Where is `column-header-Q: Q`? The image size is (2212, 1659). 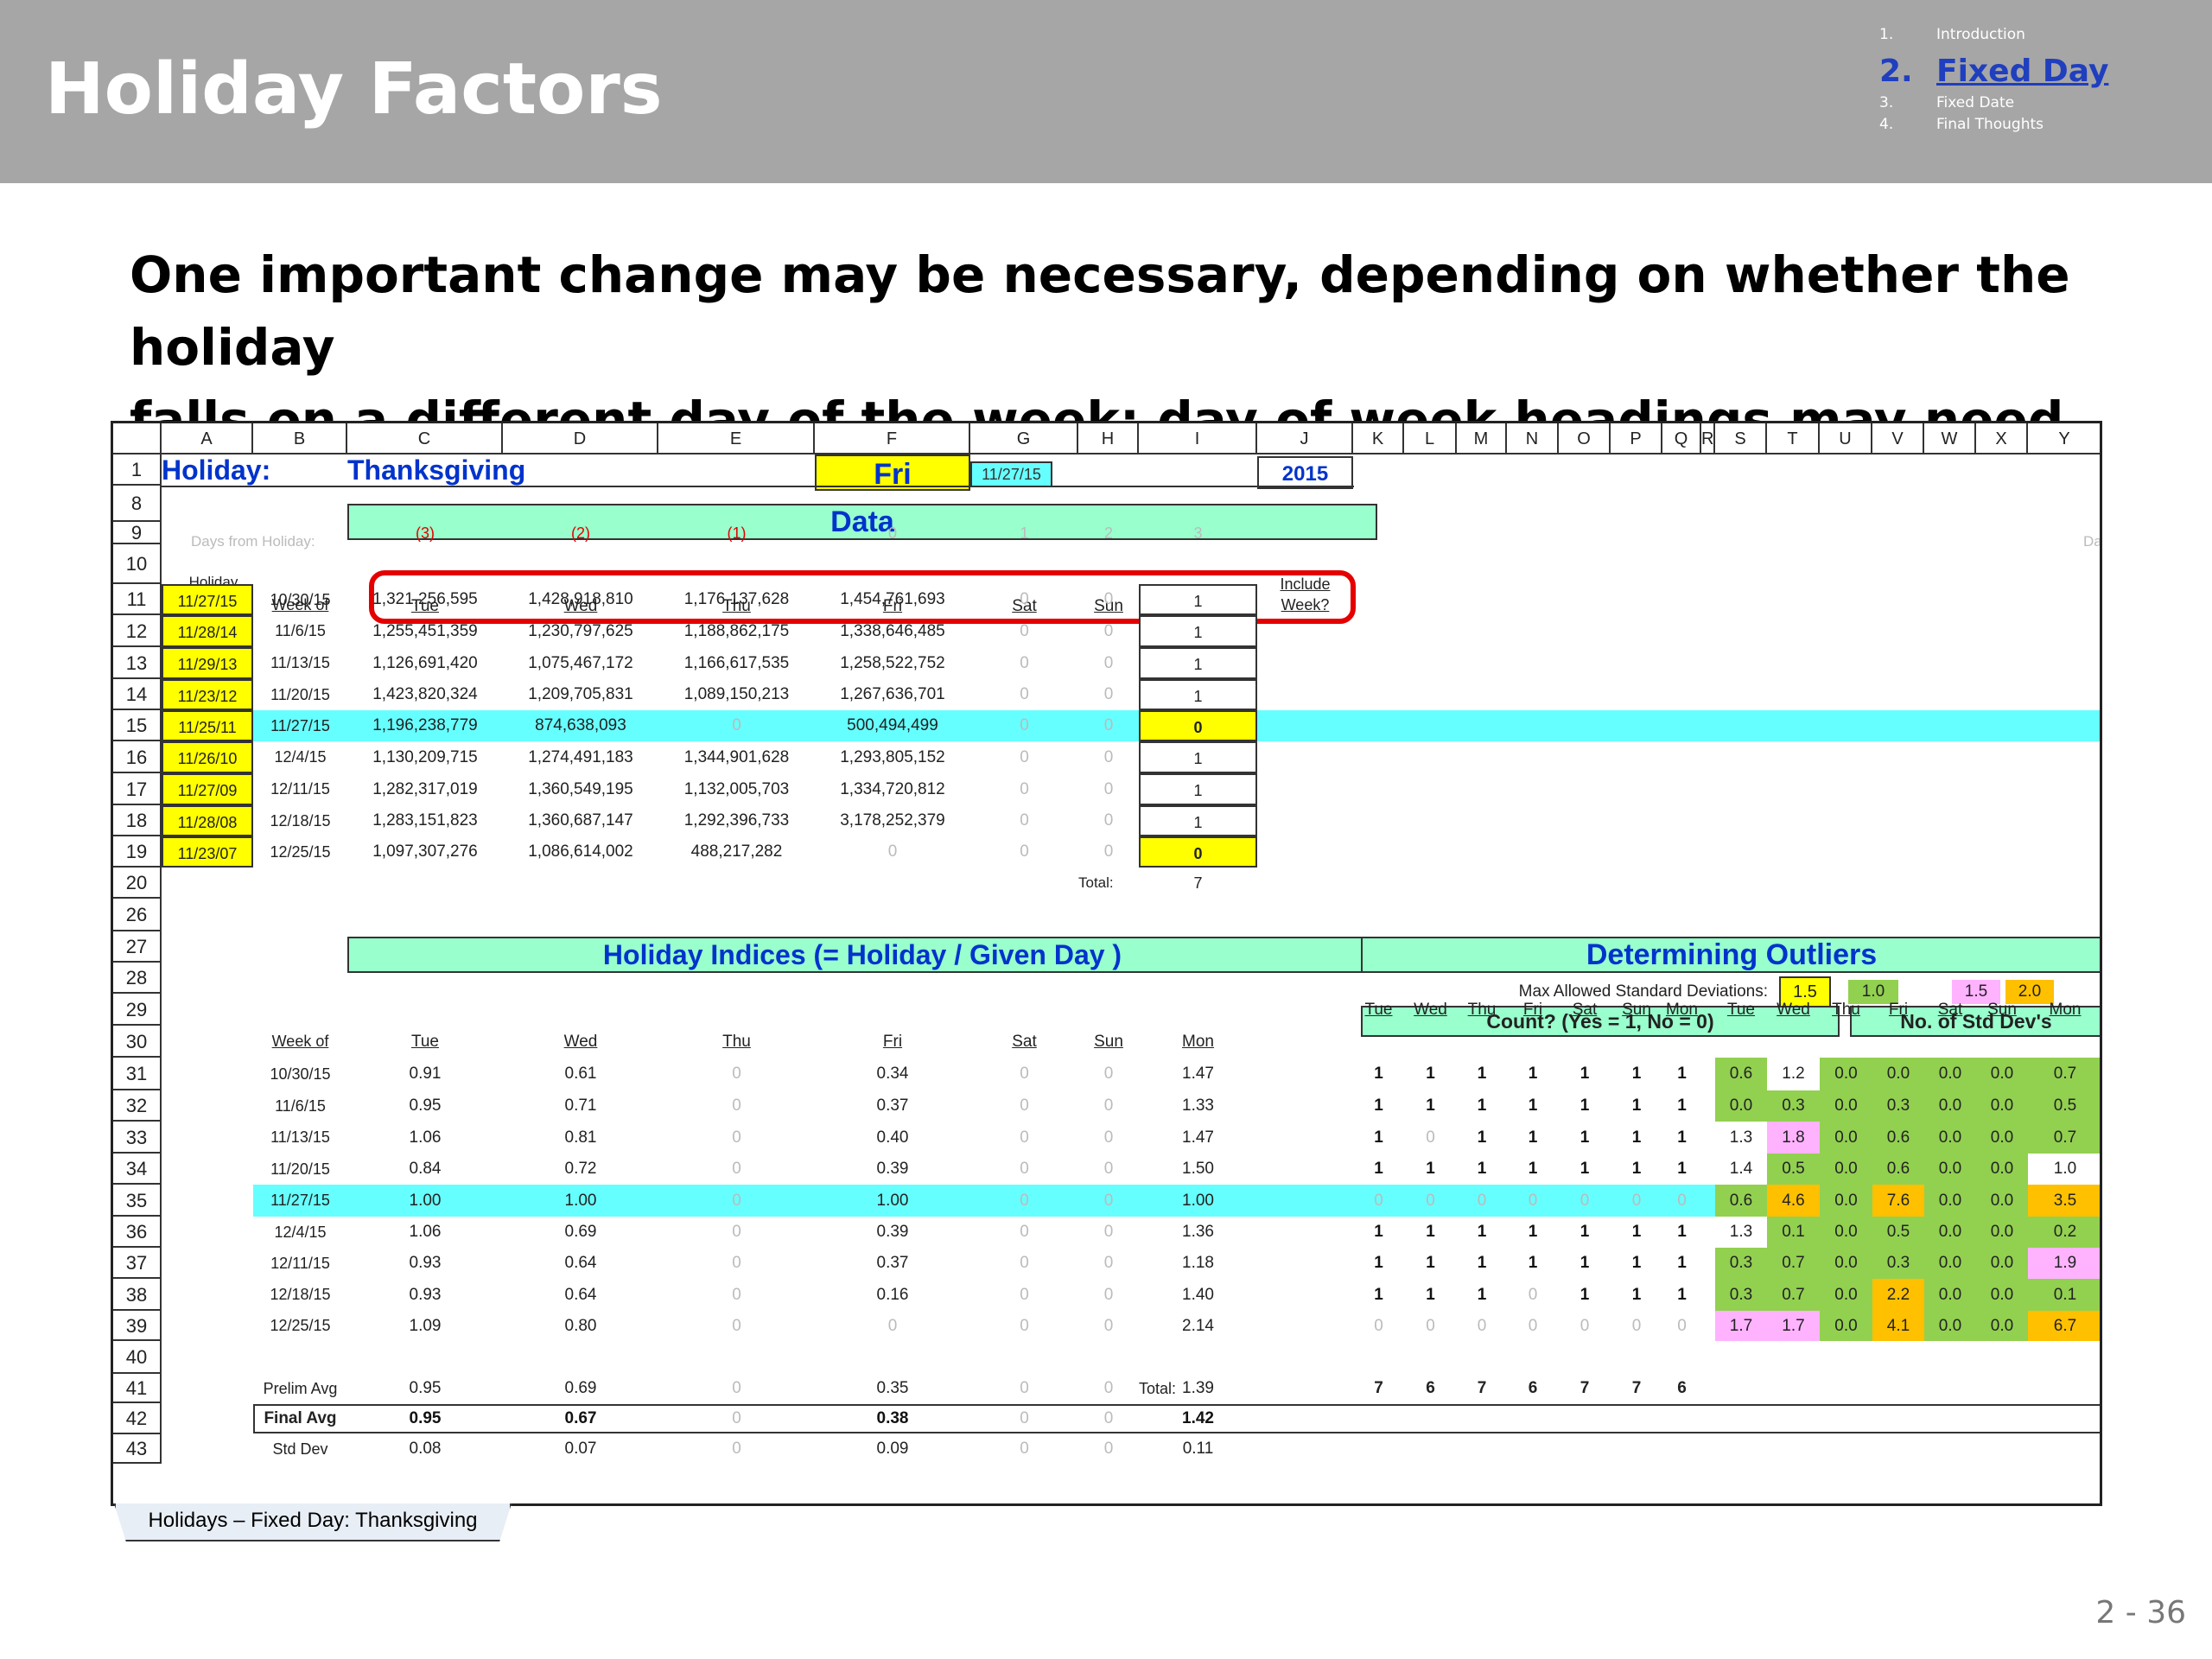
column-header-Q: Q is located at coordinates (1681, 438).